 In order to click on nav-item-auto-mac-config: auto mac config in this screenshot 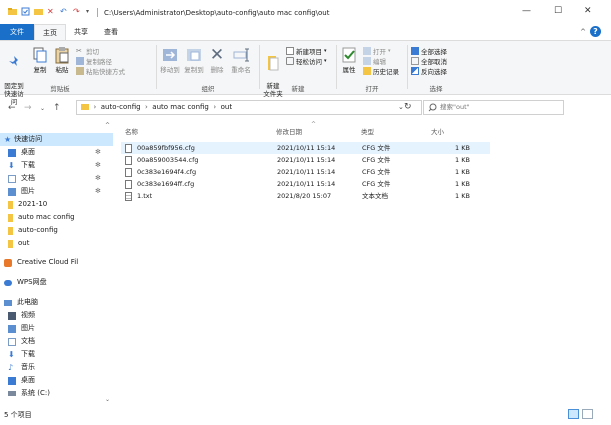, I will do `click(56, 217)`.